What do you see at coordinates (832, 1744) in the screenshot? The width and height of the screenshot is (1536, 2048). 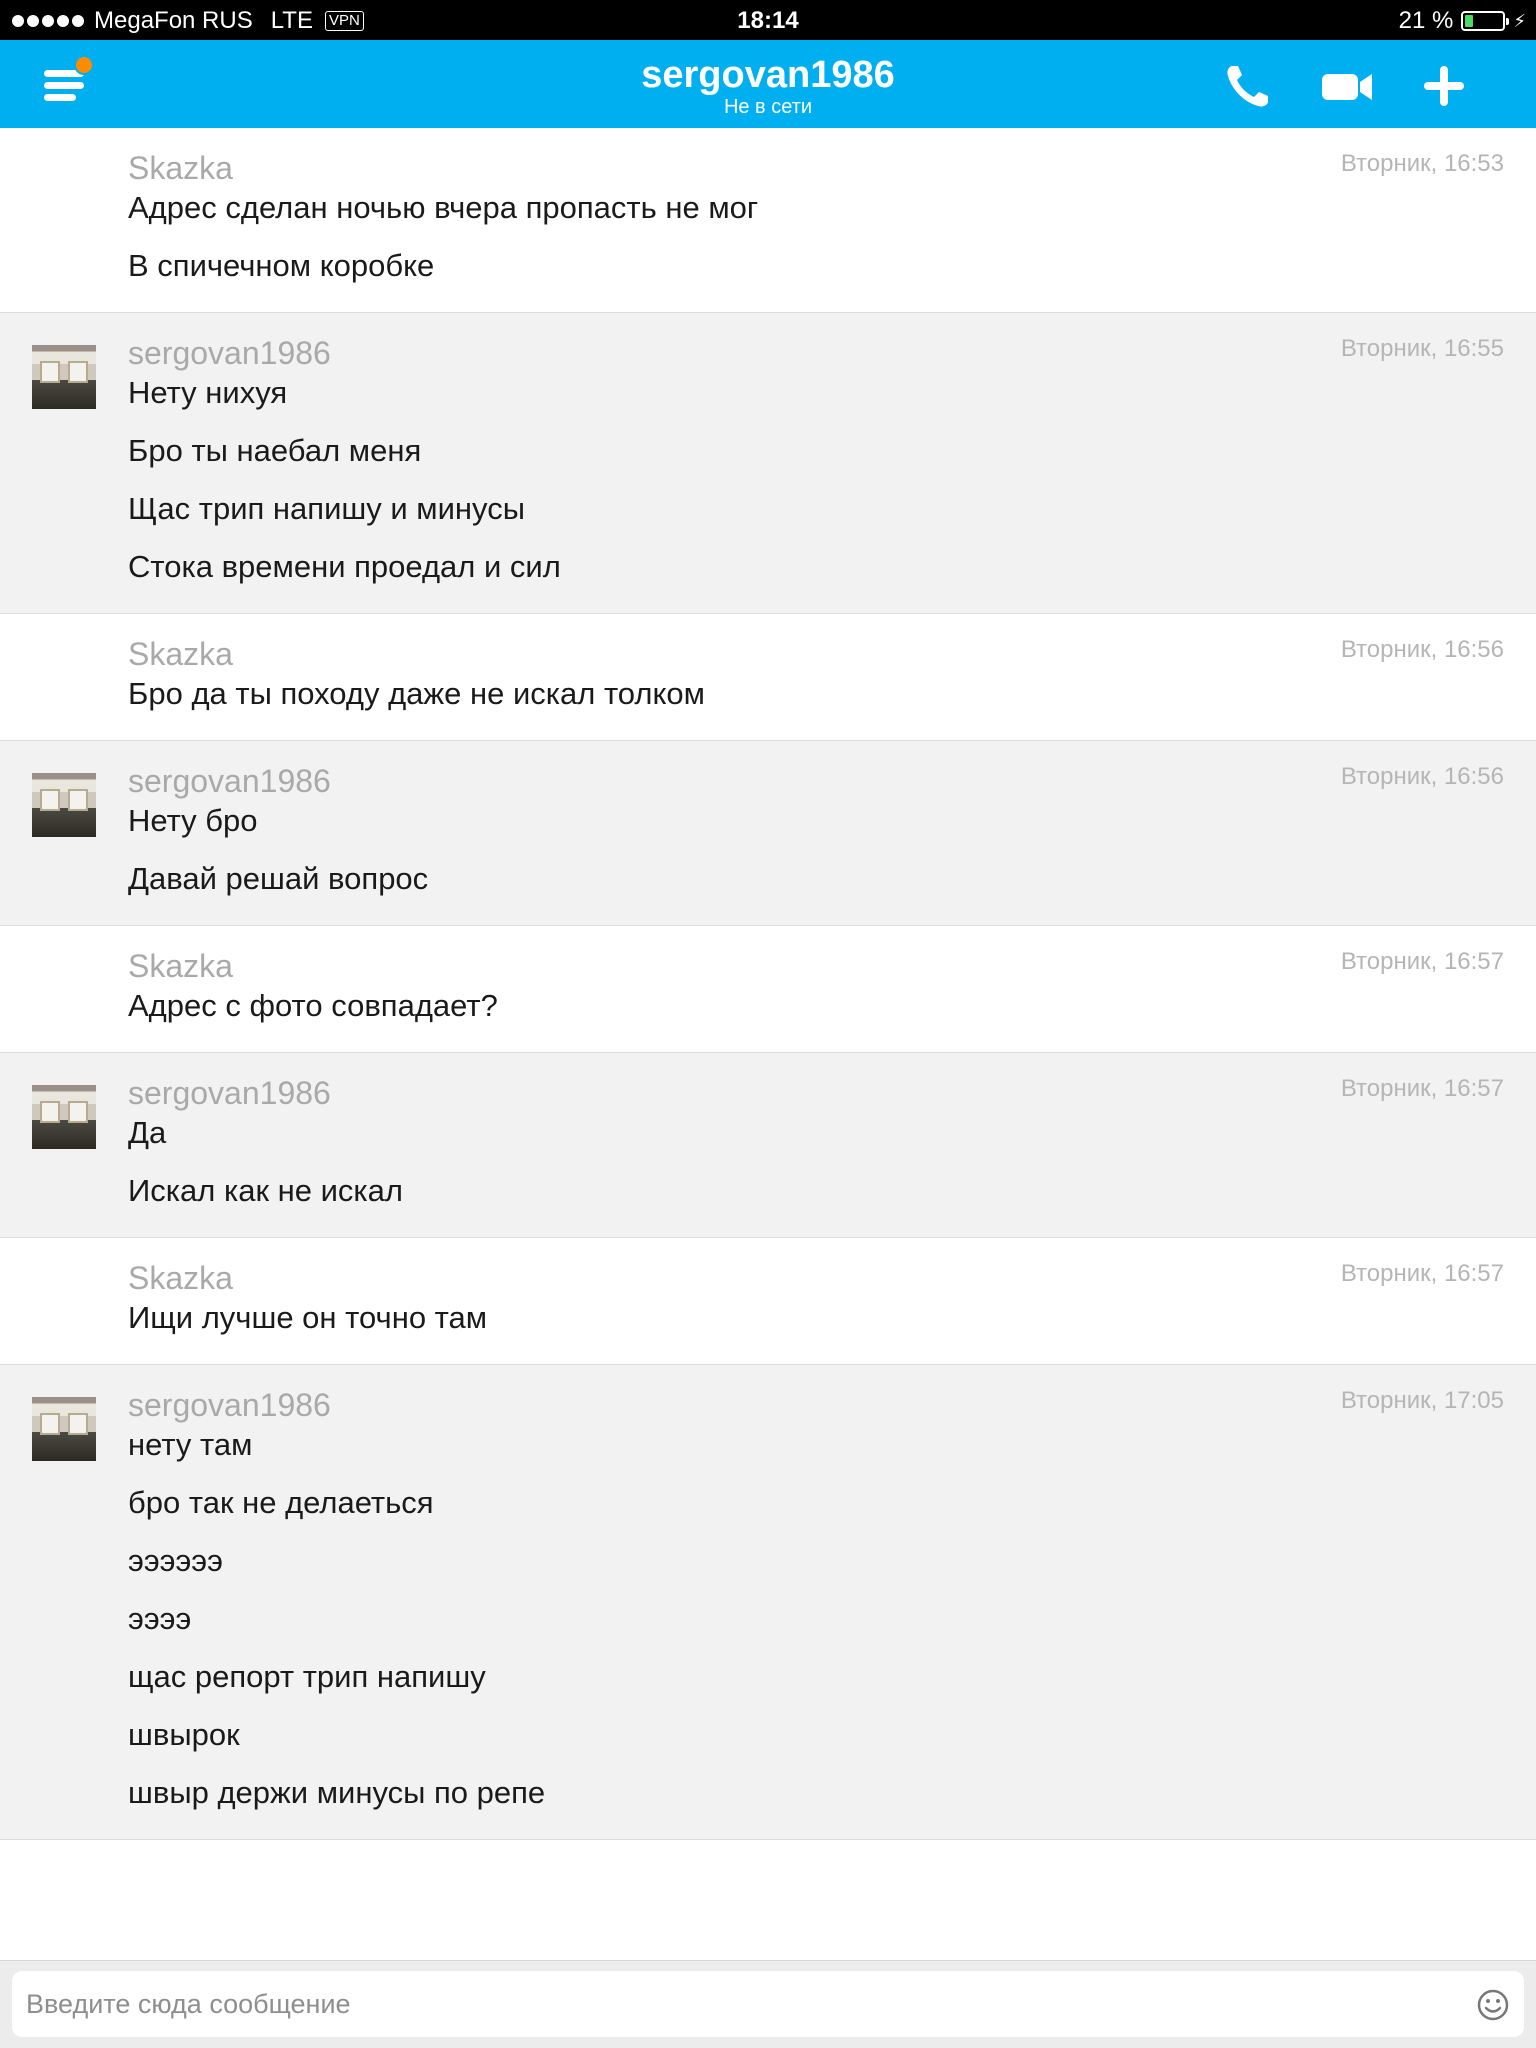 I see `message-text: швырок` at bounding box center [832, 1744].